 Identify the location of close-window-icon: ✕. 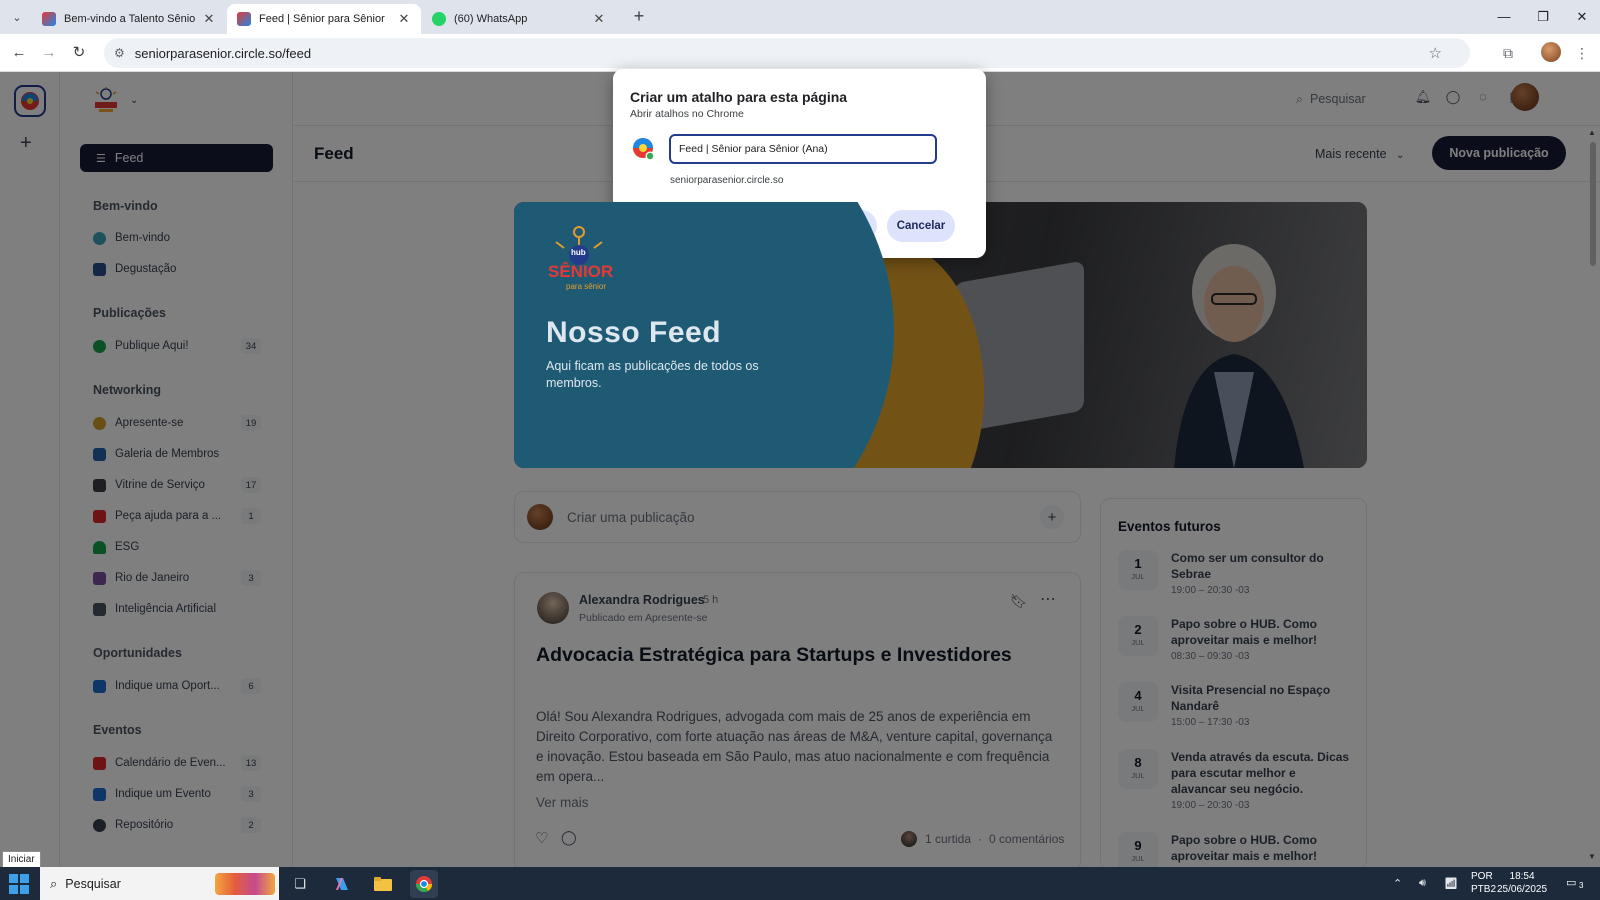
(1582, 17).